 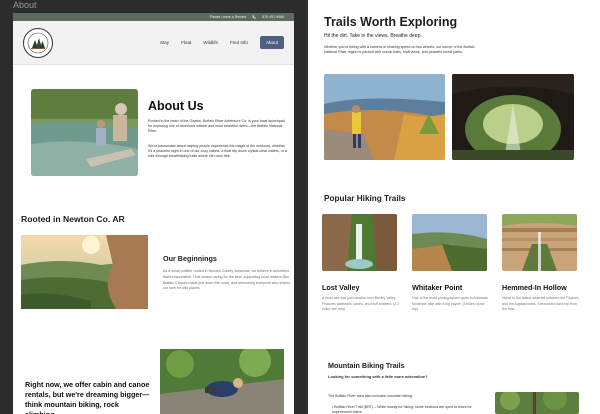 What do you see at coordinates (84, 132) in the screenshot?
I see `canoe-river-photo` at bounding box center [84, 132].